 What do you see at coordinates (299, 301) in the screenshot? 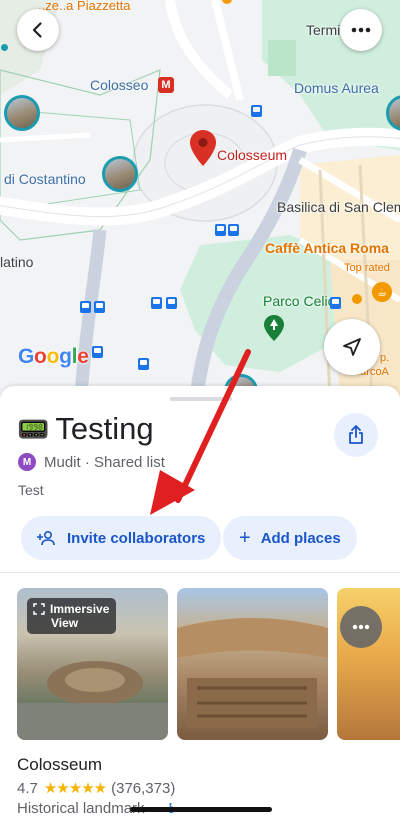
I see `map-label-parco-celio: Parco Celio` at bounding box center [299, 301].